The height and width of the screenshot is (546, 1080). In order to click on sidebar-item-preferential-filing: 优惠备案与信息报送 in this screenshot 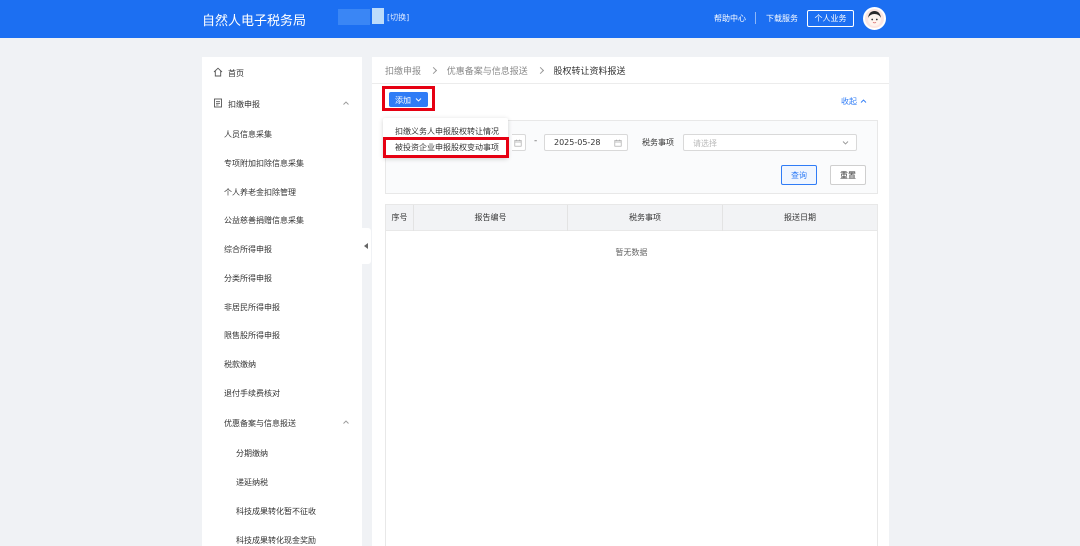, I will do `click(282, 424)`.